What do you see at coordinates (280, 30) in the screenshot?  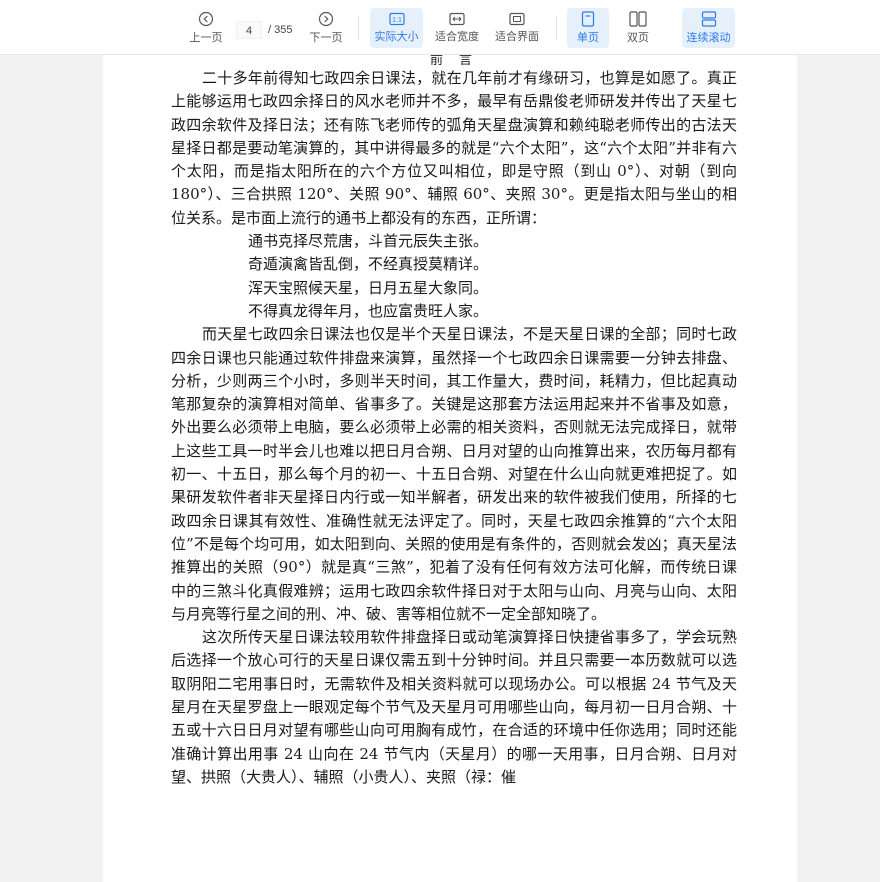 I see `page-total: / 355` at bounding box center [280, 30].